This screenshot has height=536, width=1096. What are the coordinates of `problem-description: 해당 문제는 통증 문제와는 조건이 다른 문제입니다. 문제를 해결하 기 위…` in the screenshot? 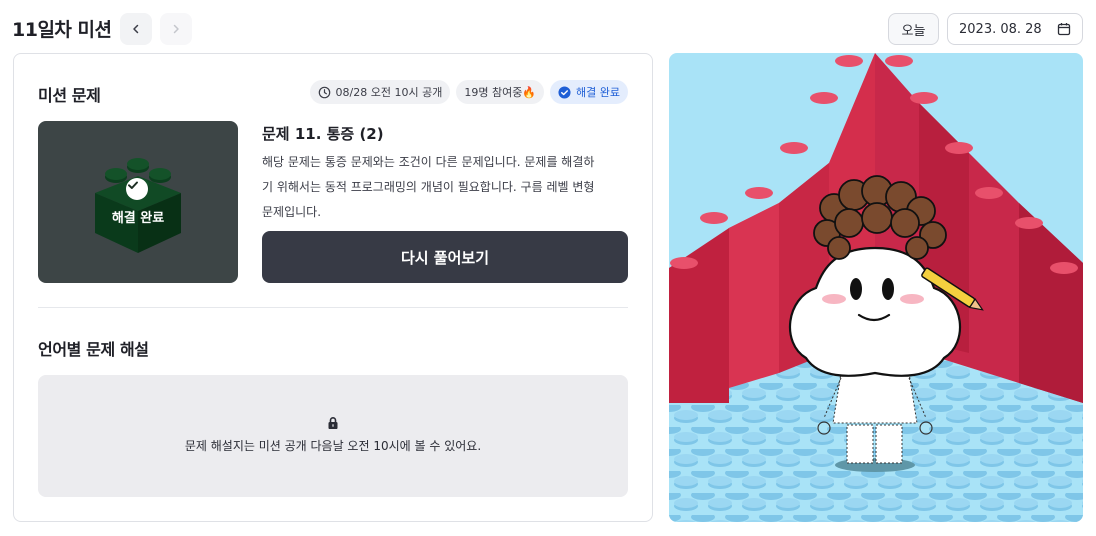 It's located at (445, 187).